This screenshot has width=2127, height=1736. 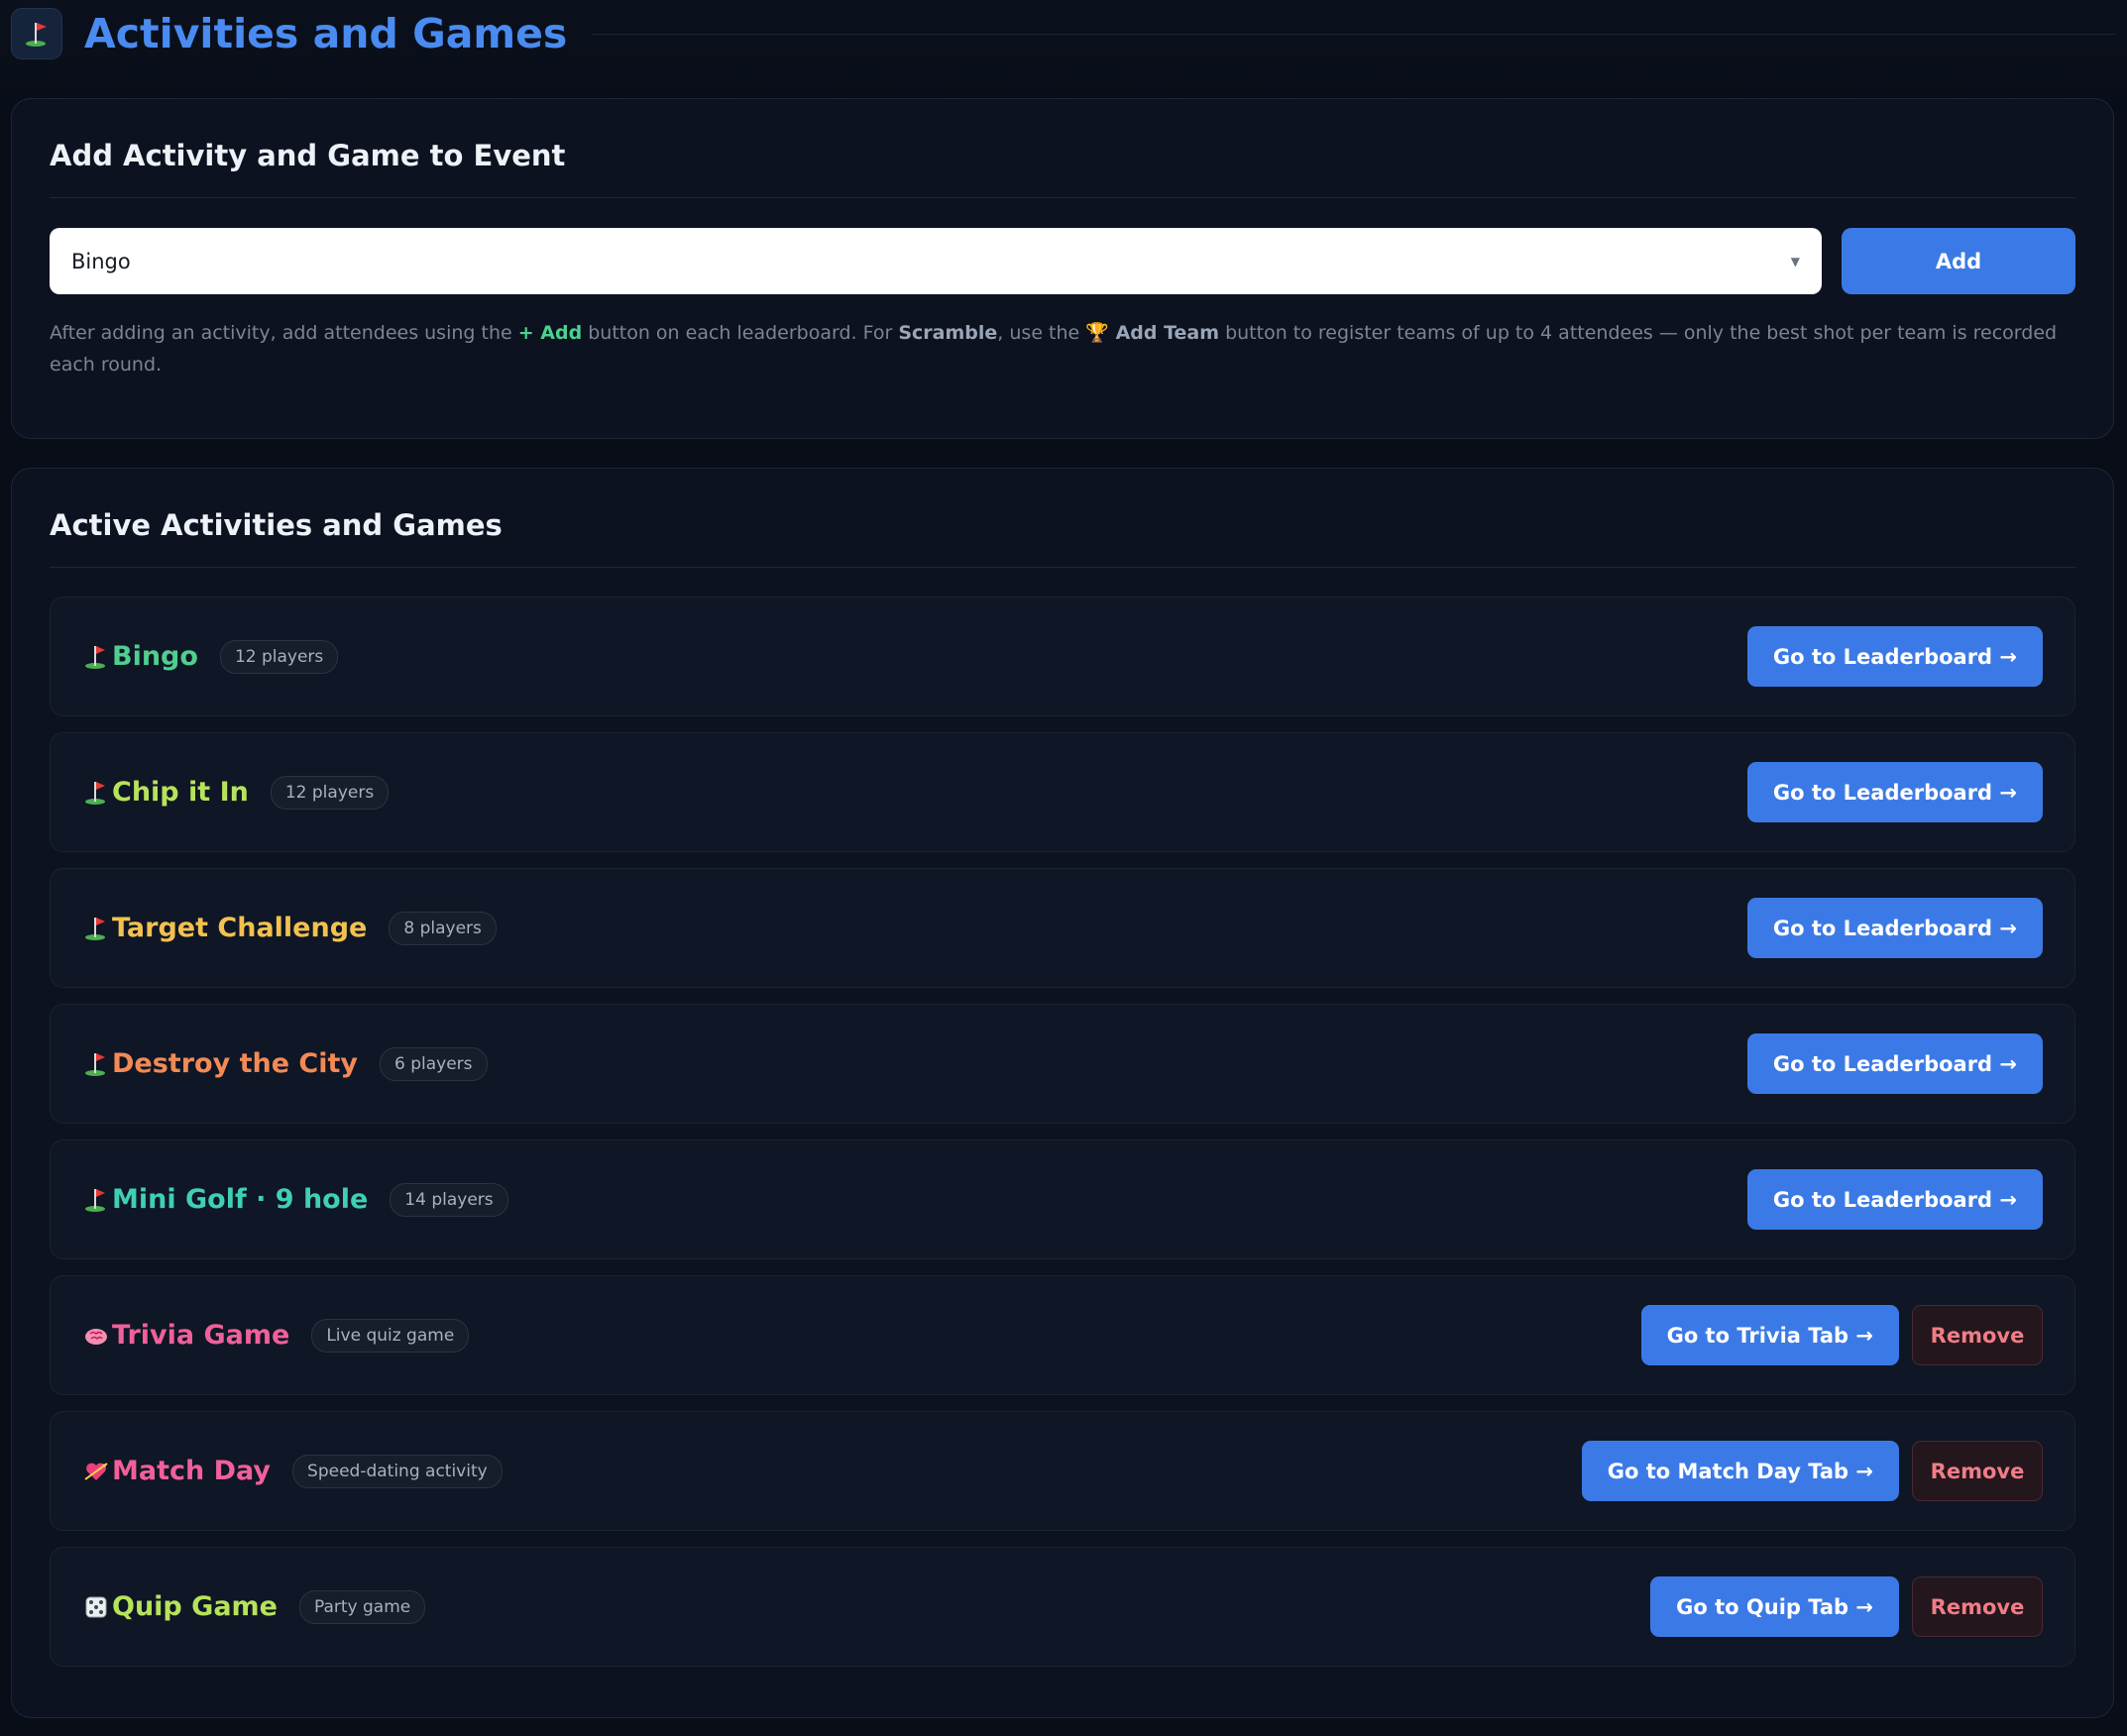 I want to click on activity-select-value: Bingo, so click(x=101, y=261).